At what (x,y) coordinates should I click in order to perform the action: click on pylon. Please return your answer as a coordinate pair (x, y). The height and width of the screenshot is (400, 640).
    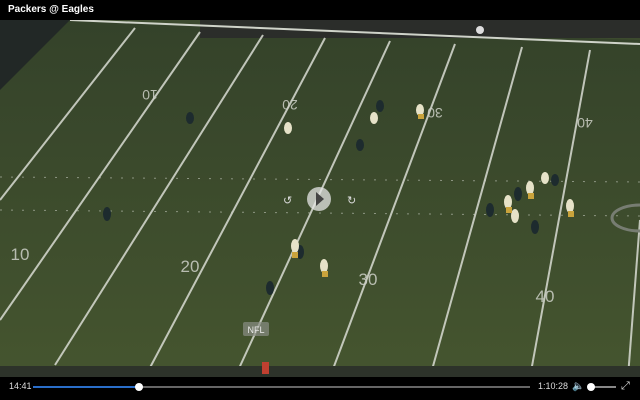
    Looking at the image, I should click on (265, 368).